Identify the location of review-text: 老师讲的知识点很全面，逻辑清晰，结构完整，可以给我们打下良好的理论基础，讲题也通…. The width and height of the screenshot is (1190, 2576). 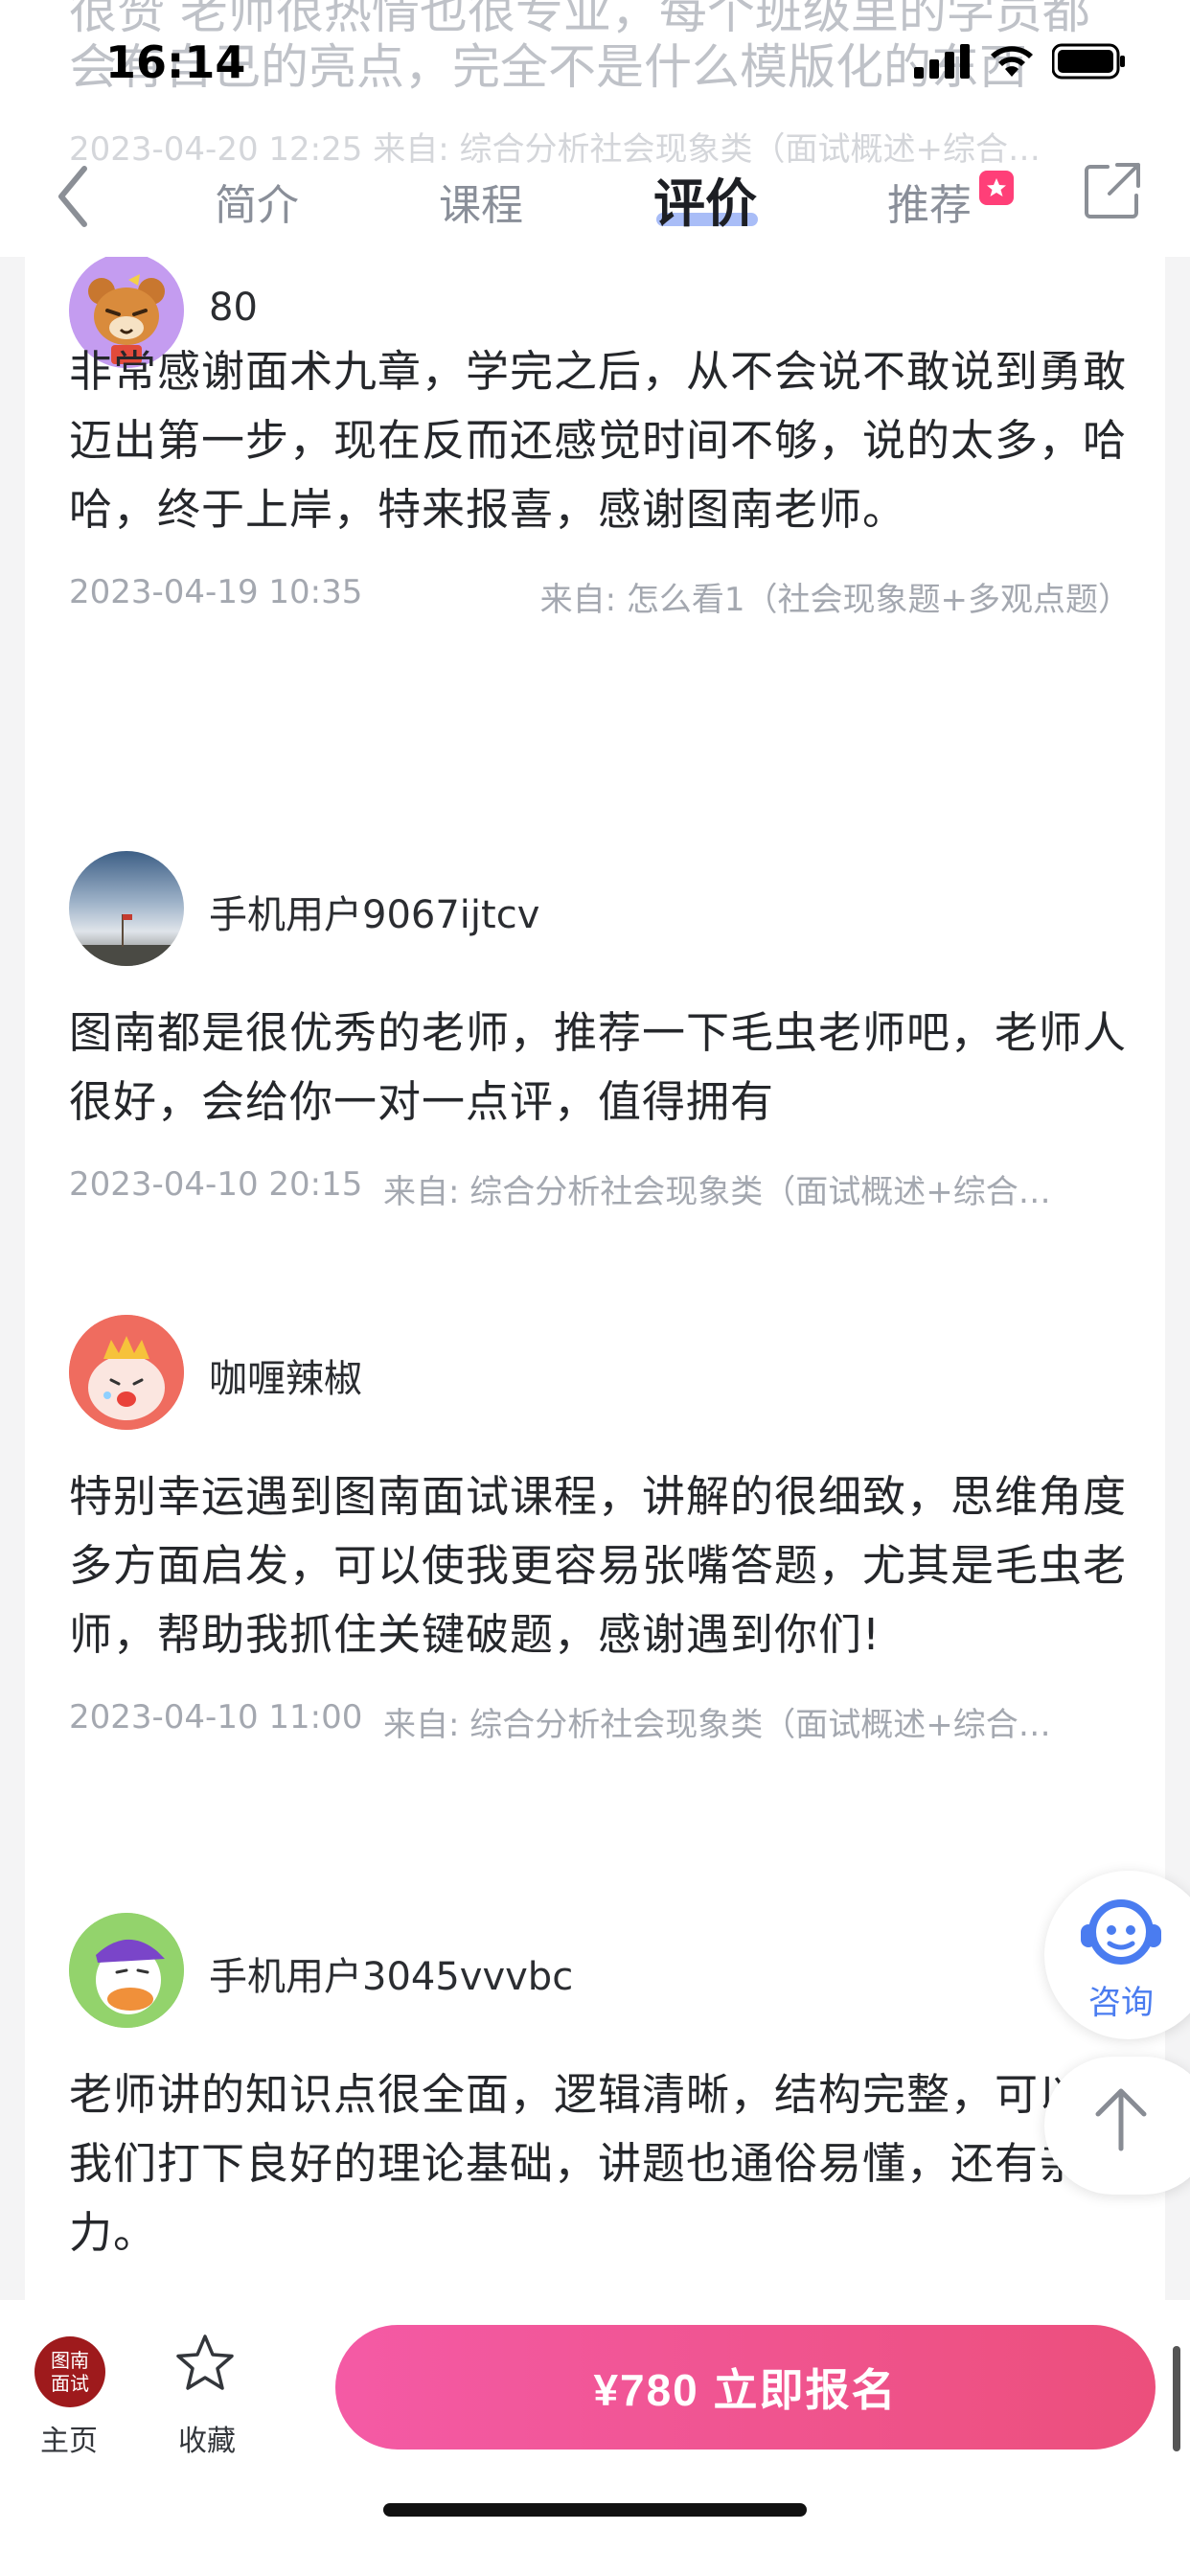
(599, 2163).